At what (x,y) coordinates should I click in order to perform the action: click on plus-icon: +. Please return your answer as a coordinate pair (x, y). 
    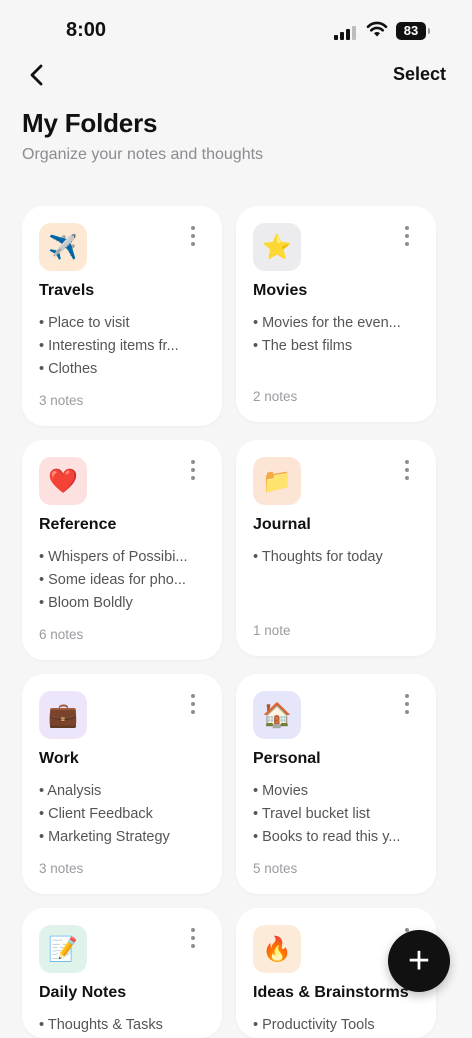
    Looking at the image, I should click on (419, 960).